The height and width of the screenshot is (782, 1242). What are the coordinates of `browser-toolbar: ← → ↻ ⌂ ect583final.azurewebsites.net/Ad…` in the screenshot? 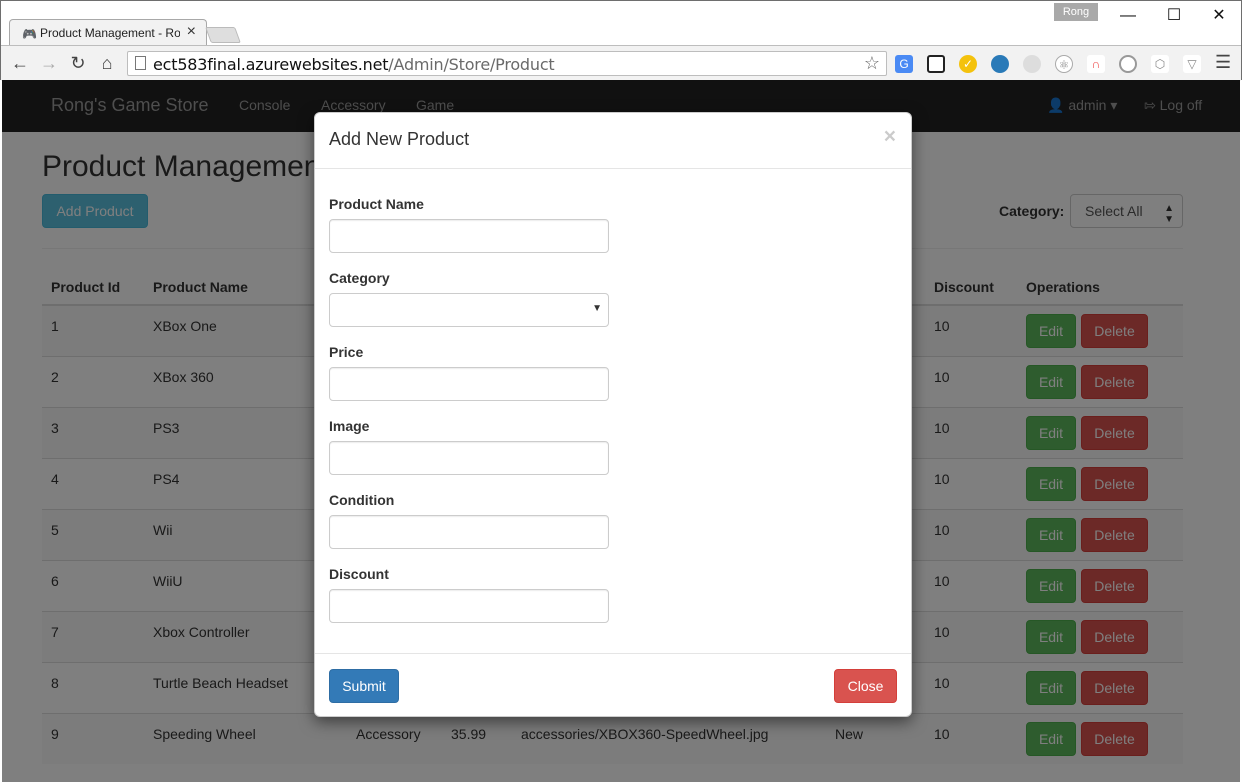 It's located at (621, 63).